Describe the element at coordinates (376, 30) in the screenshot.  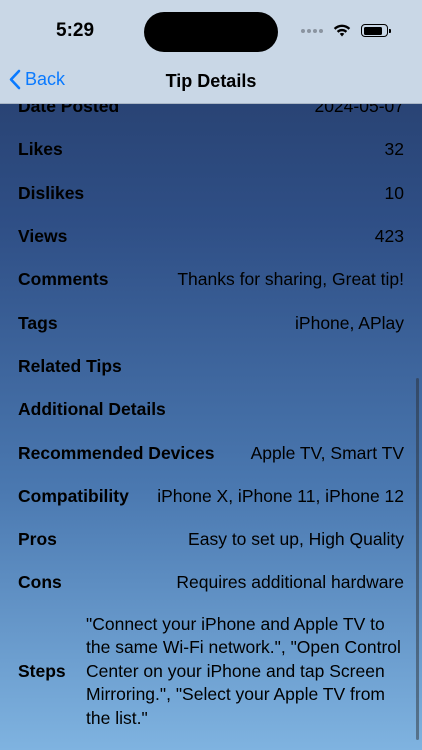
I see `battery-icon` at that location.